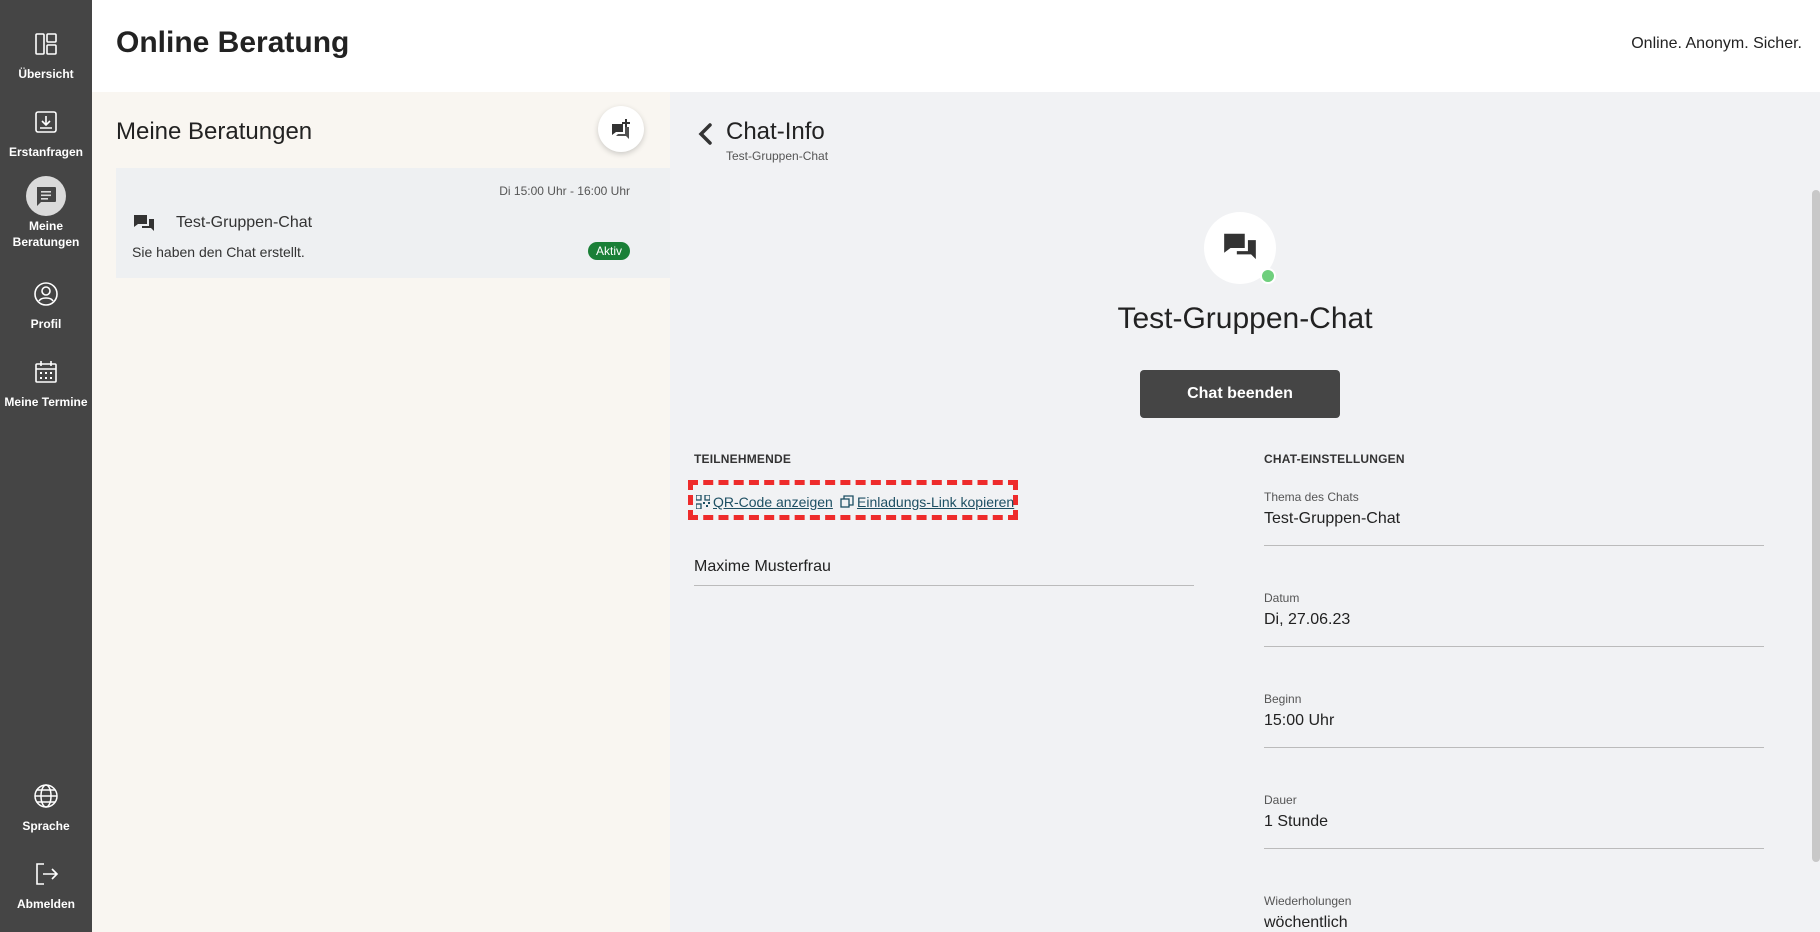 The height and width of the screenshot is (932, 1820). Describe the element at coordinates (608, 251) in the screenshot. I see `status-badge: Aktiv` at that location.